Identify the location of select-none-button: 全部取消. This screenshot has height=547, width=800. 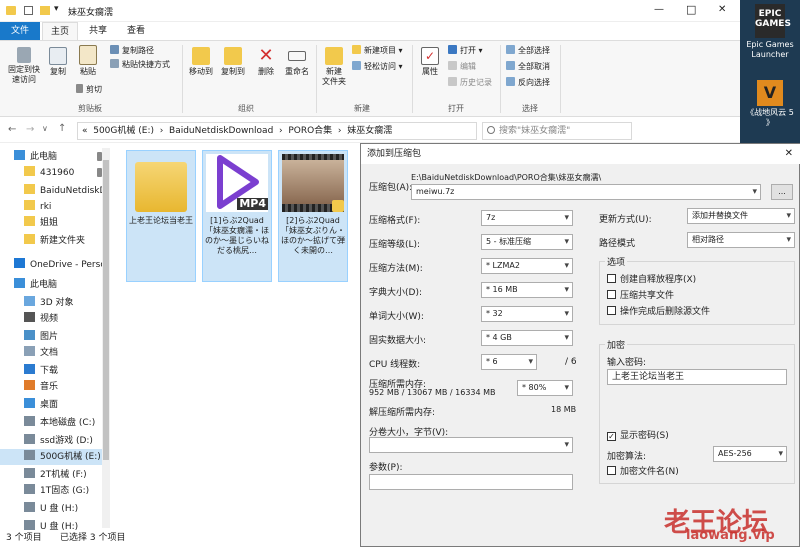
(528, 67).